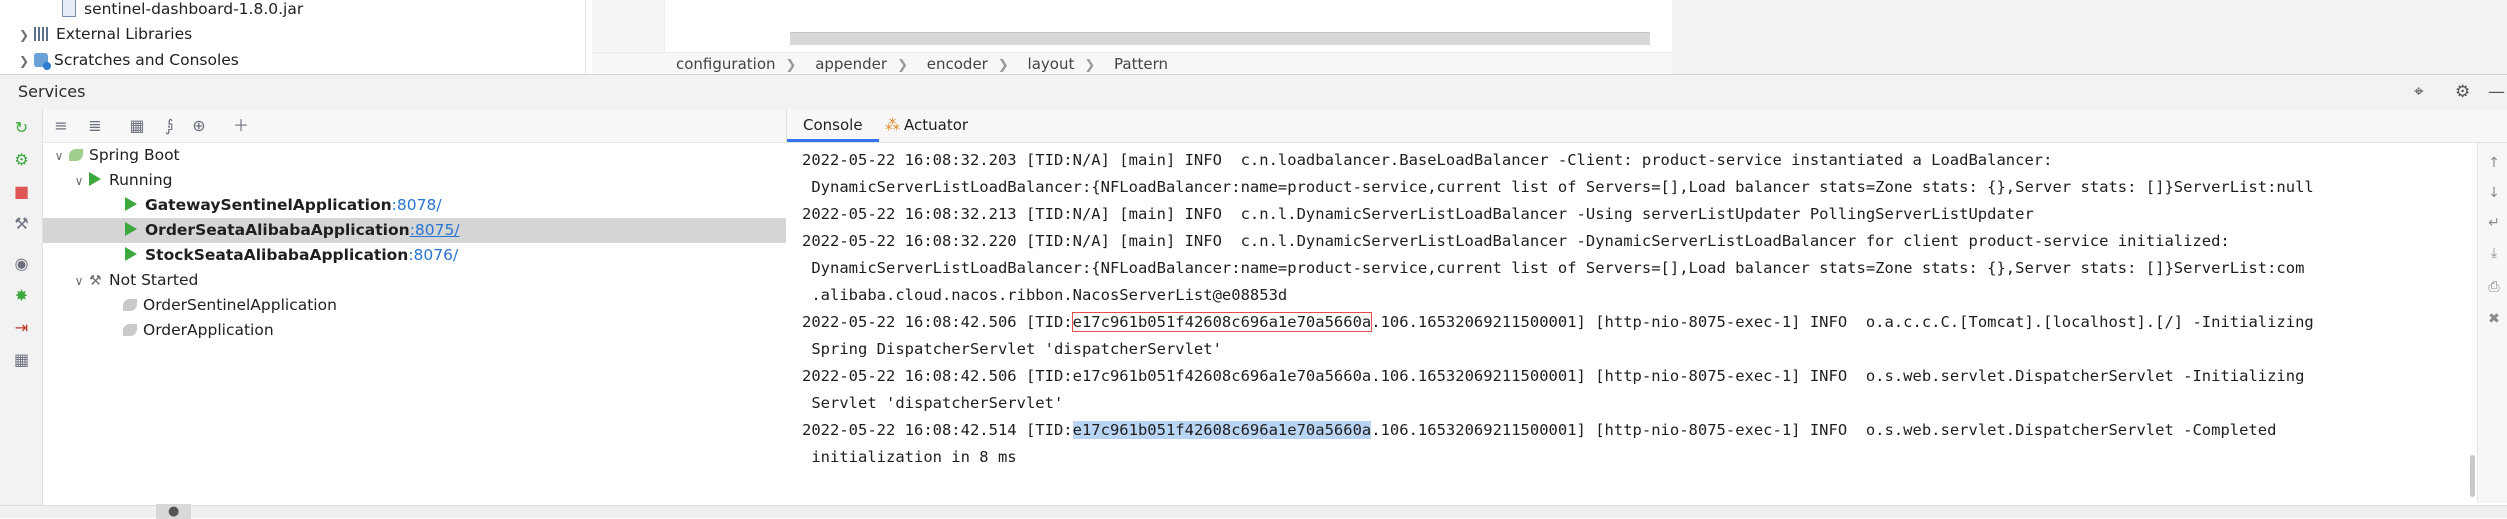 This screenshot has height=519, width=2507. What do you see at coordinates (208, 330) in the screenshot?
I see `service-name: OrderApplication` at bounding box center [208, 330].